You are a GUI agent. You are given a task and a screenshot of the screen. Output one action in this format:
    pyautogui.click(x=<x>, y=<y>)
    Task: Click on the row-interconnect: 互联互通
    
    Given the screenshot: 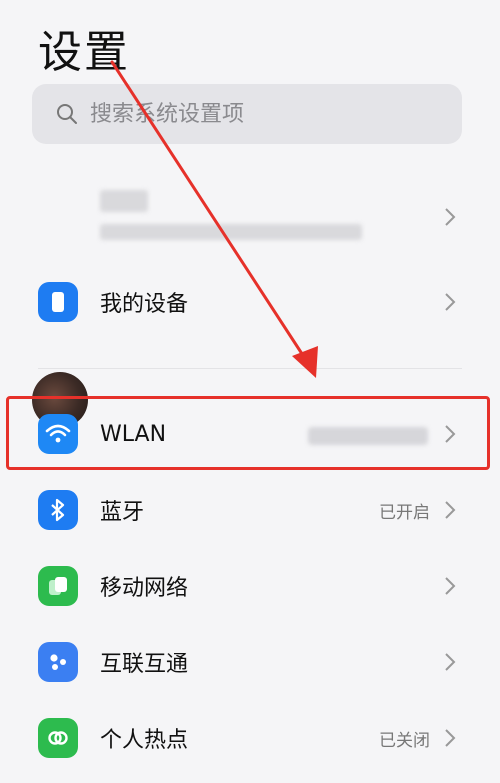 What is the action you would take?
    pyautogui.click(x=250, y=662)
    